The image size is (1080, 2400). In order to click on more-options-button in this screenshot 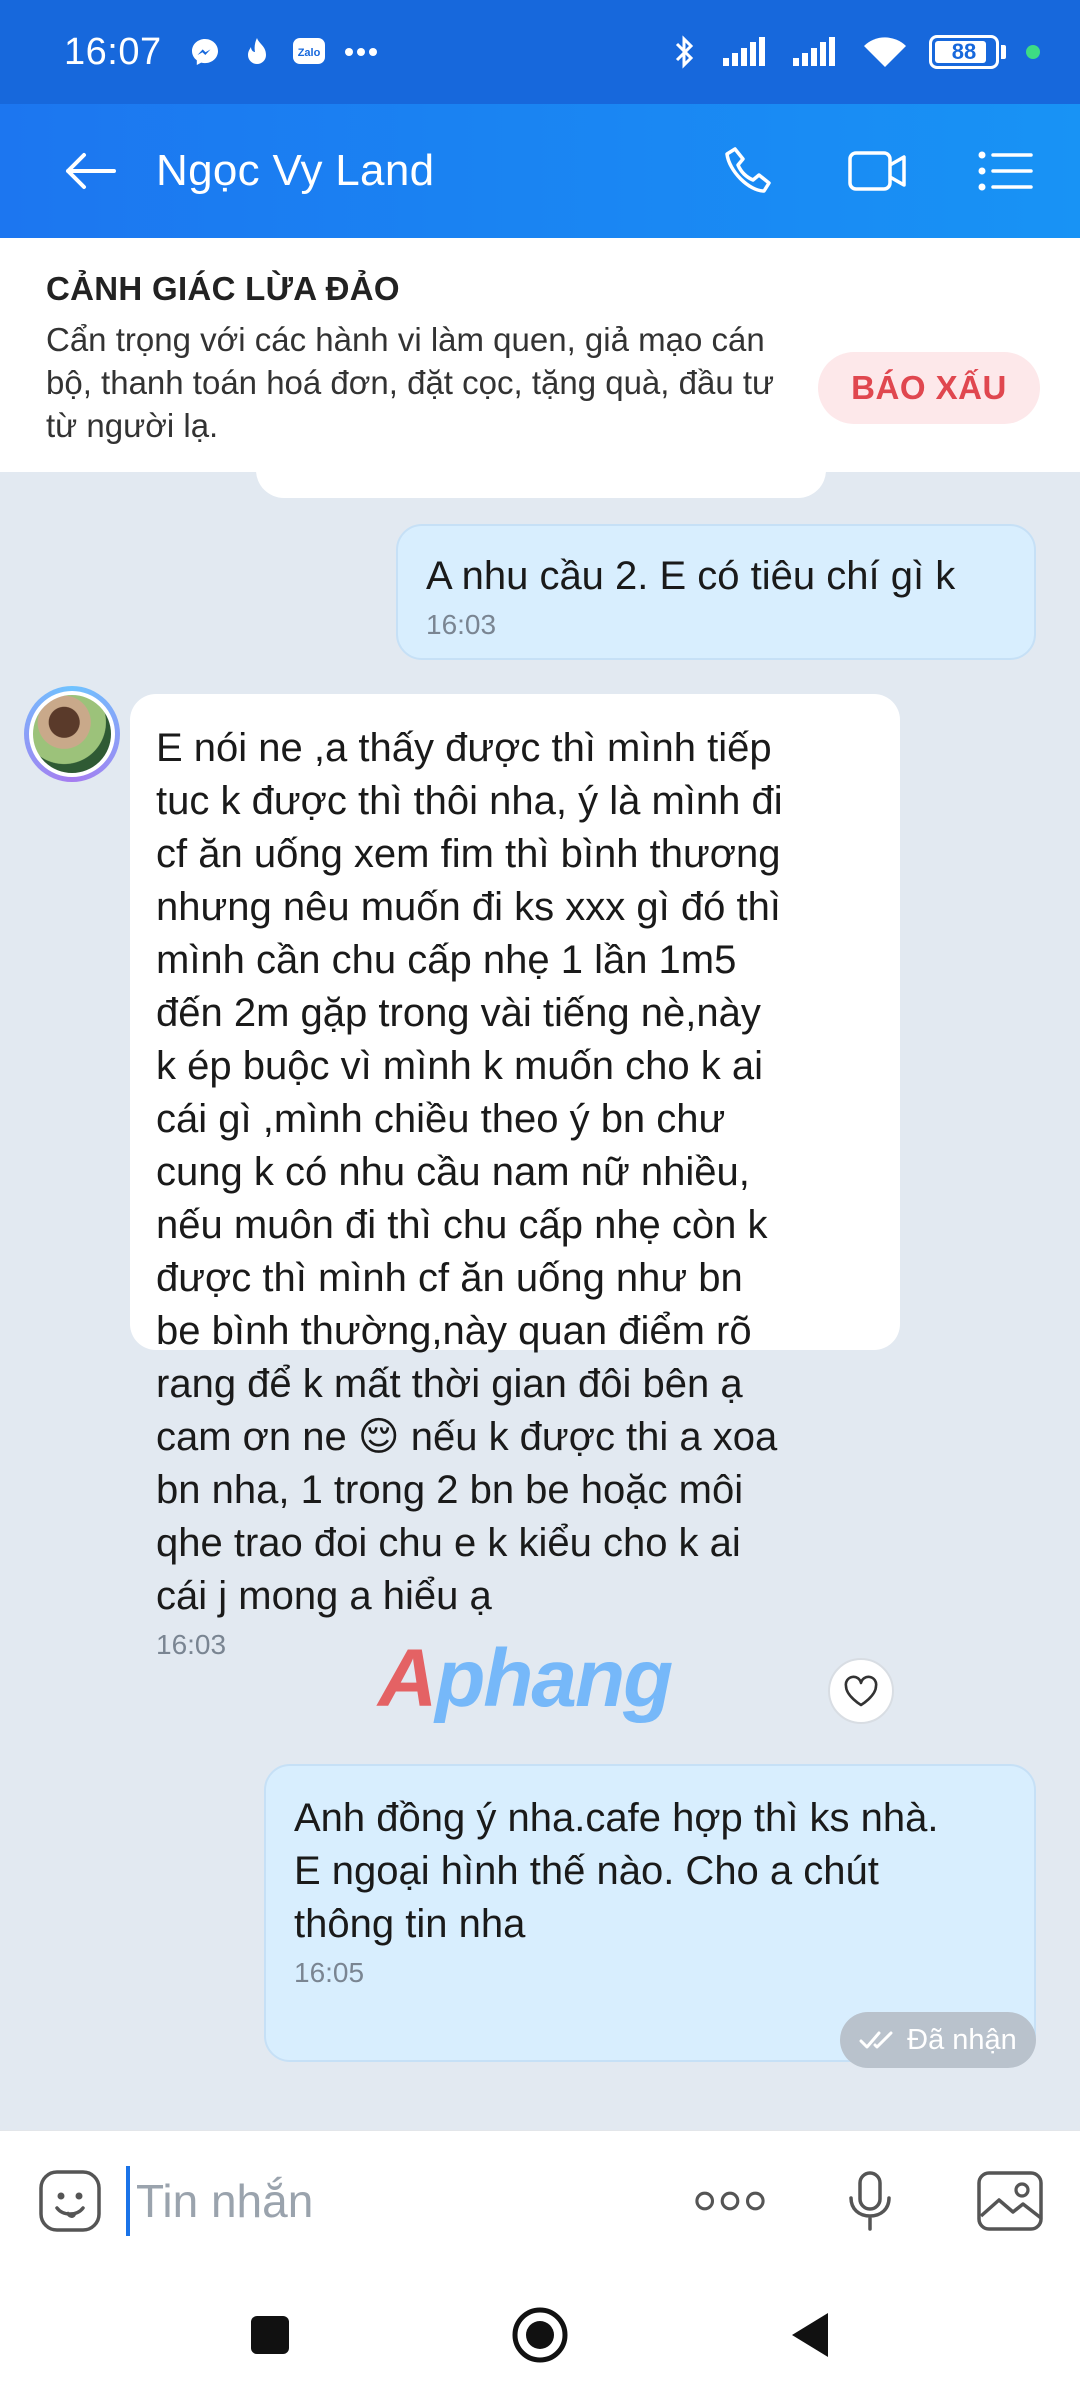, I will do `click(730, 2201)`.